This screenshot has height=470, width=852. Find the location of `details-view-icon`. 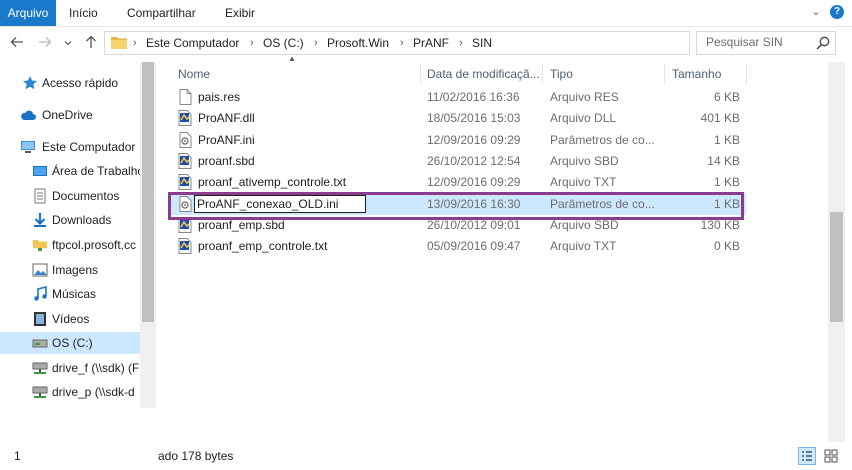

details-view-icon is located at coordinates (807, 456).